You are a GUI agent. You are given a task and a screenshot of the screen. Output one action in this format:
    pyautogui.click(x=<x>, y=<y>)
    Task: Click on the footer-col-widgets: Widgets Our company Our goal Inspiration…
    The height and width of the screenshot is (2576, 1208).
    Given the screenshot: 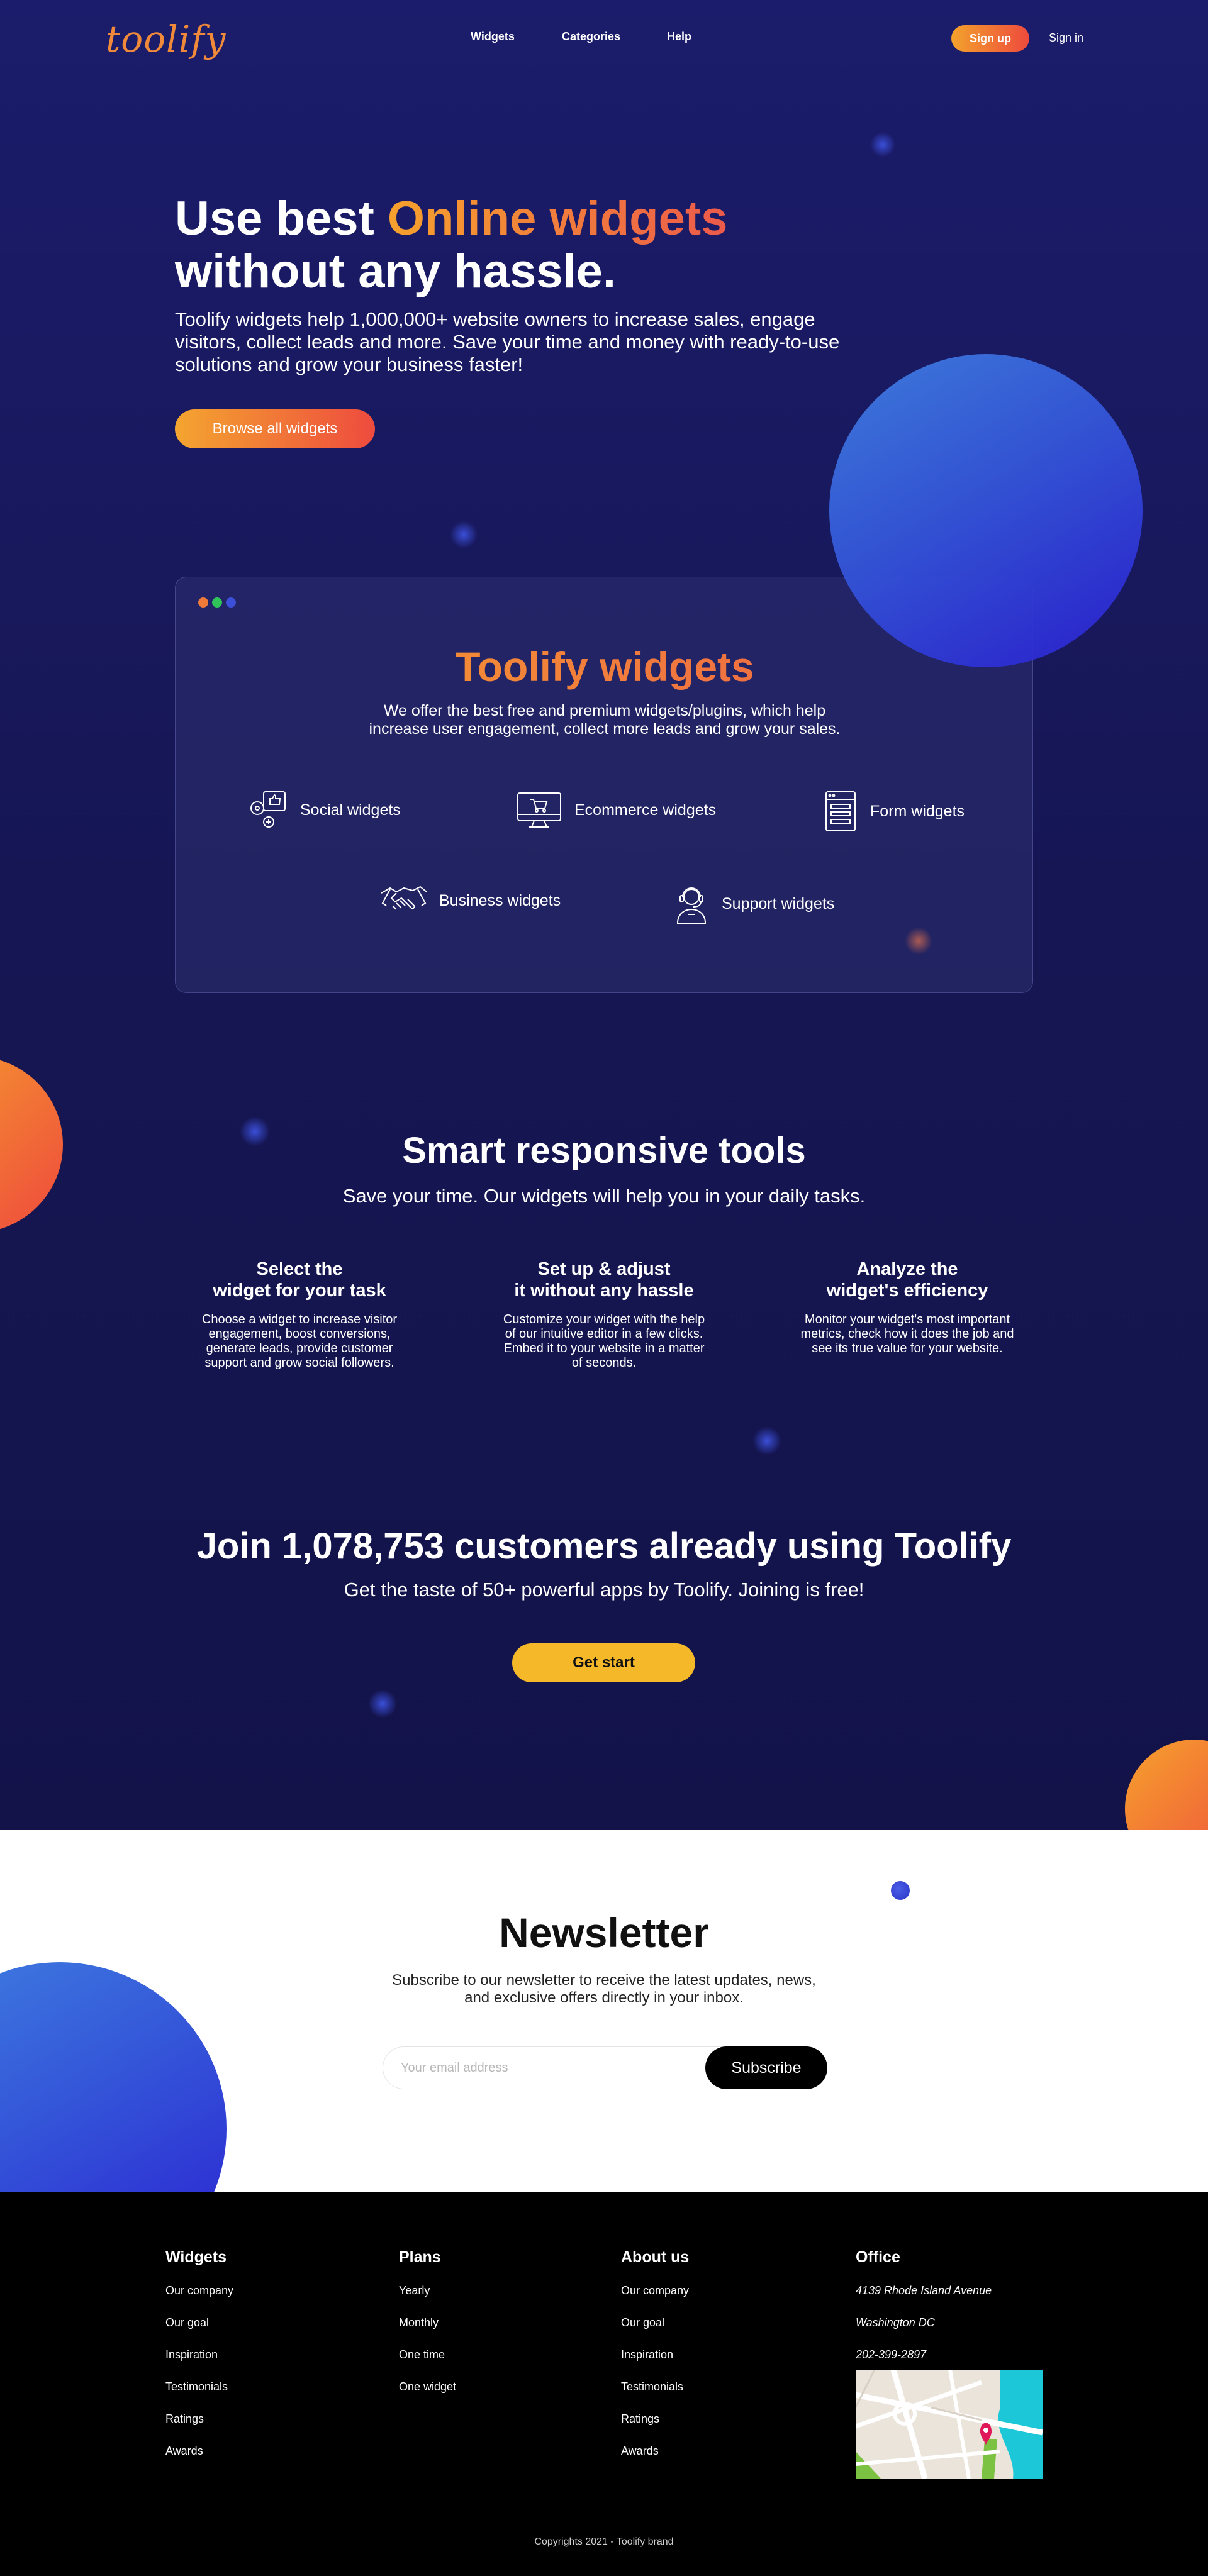 What is the action you would take?
    pyautogui.click(x=199, y=2362)
    